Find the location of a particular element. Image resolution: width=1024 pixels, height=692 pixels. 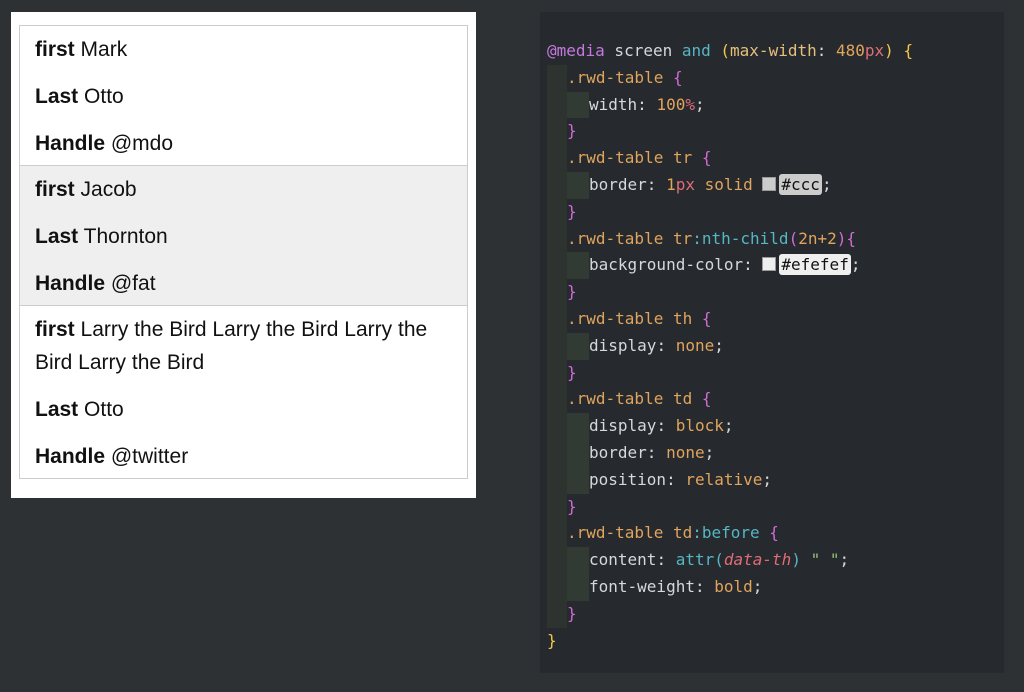

code-token: width is located at coordinates (613, 104).